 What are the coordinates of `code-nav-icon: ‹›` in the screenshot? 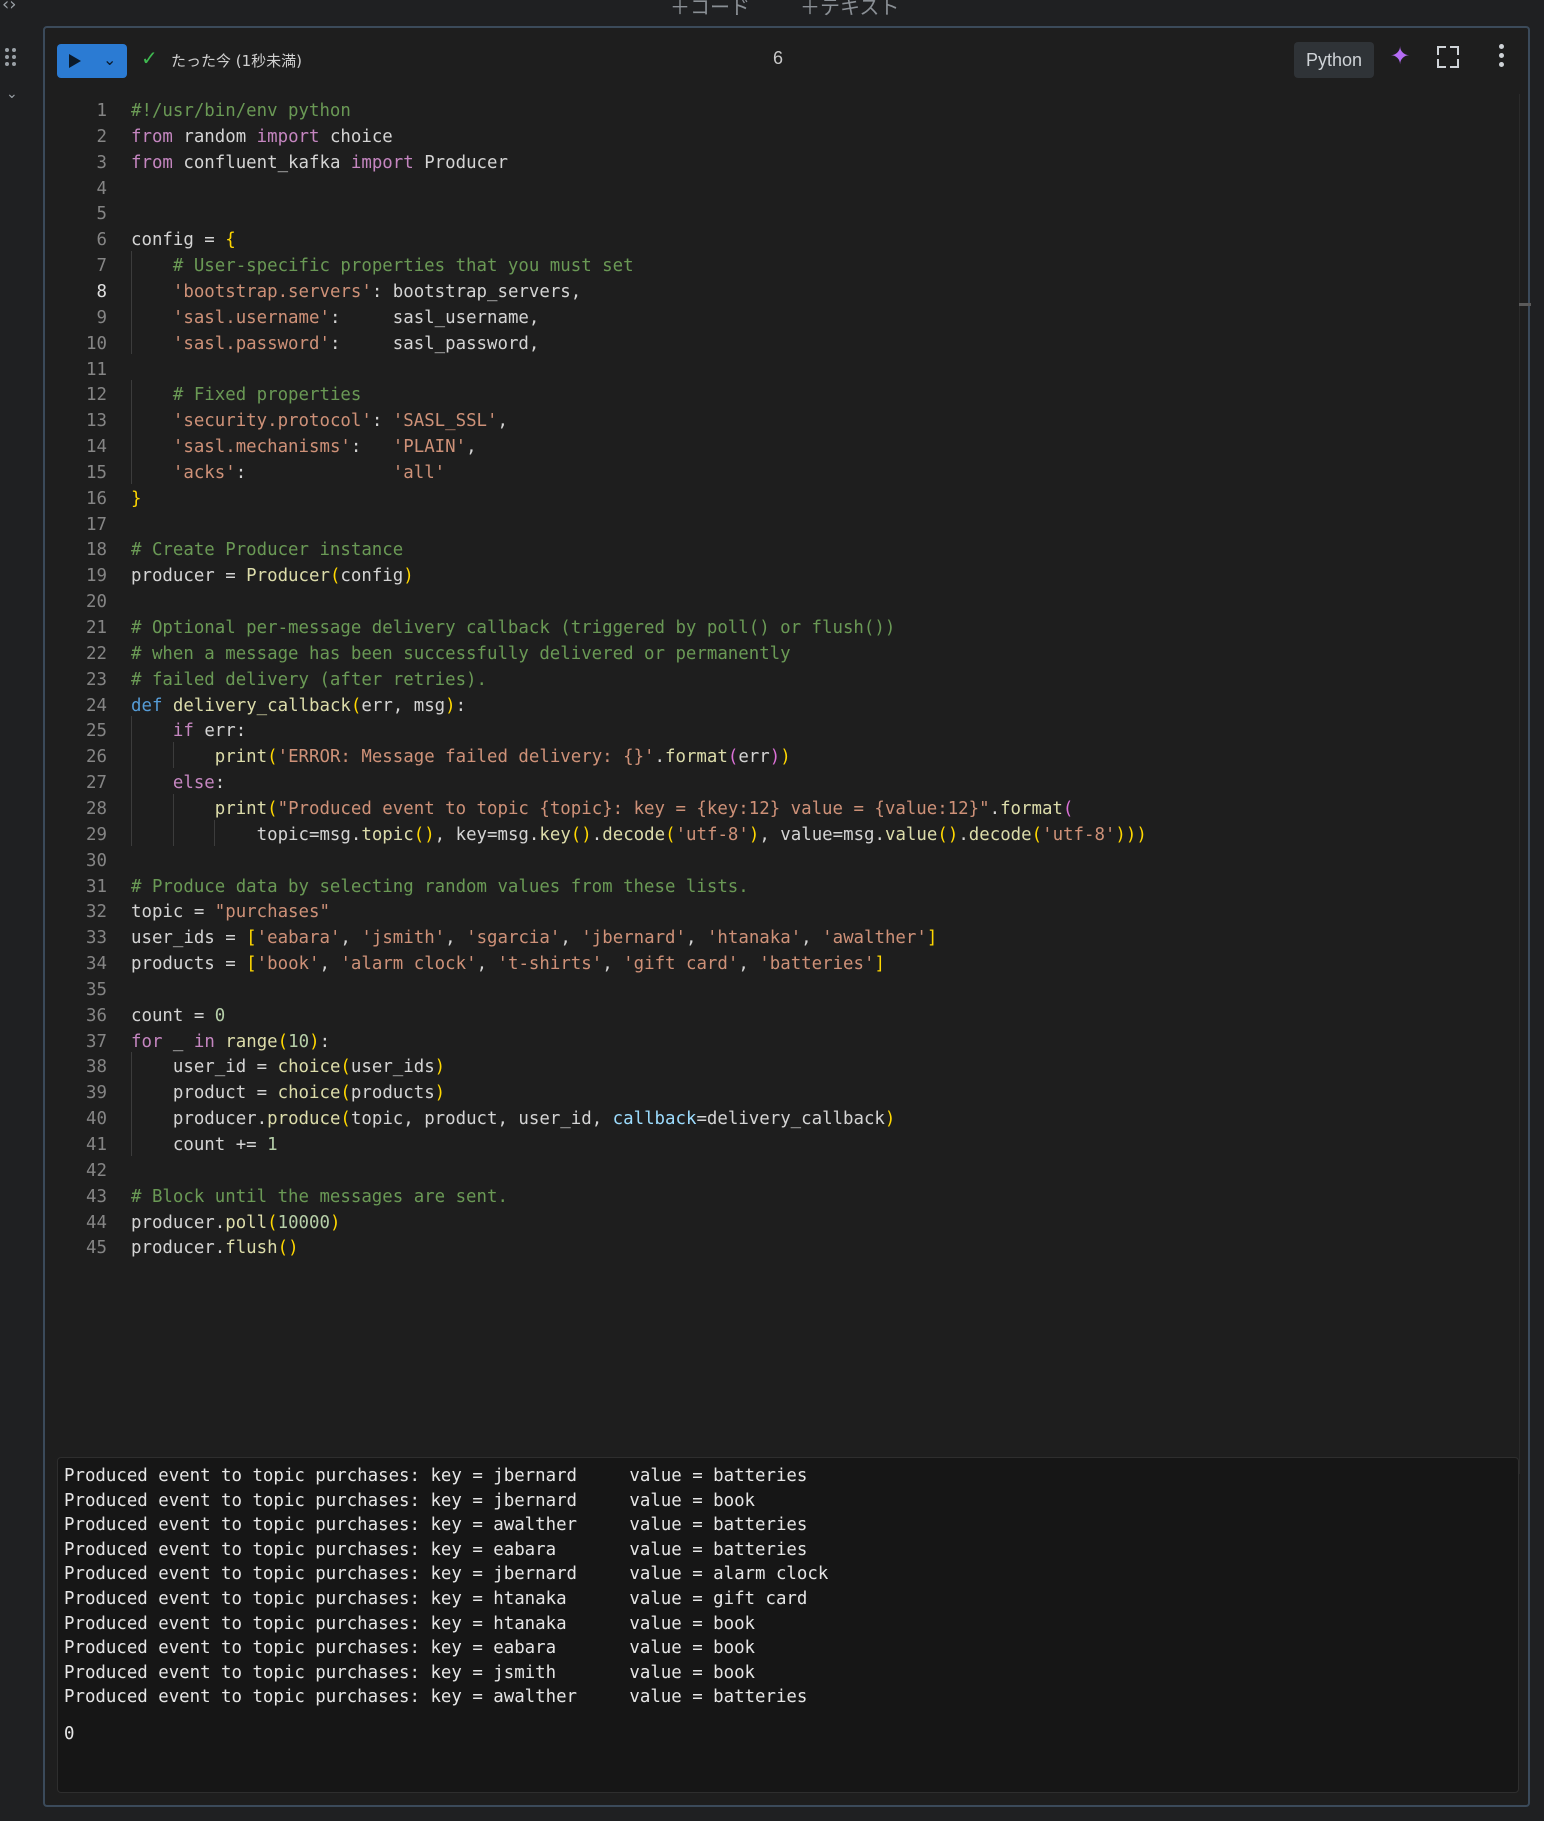 It's located at (9, 7).